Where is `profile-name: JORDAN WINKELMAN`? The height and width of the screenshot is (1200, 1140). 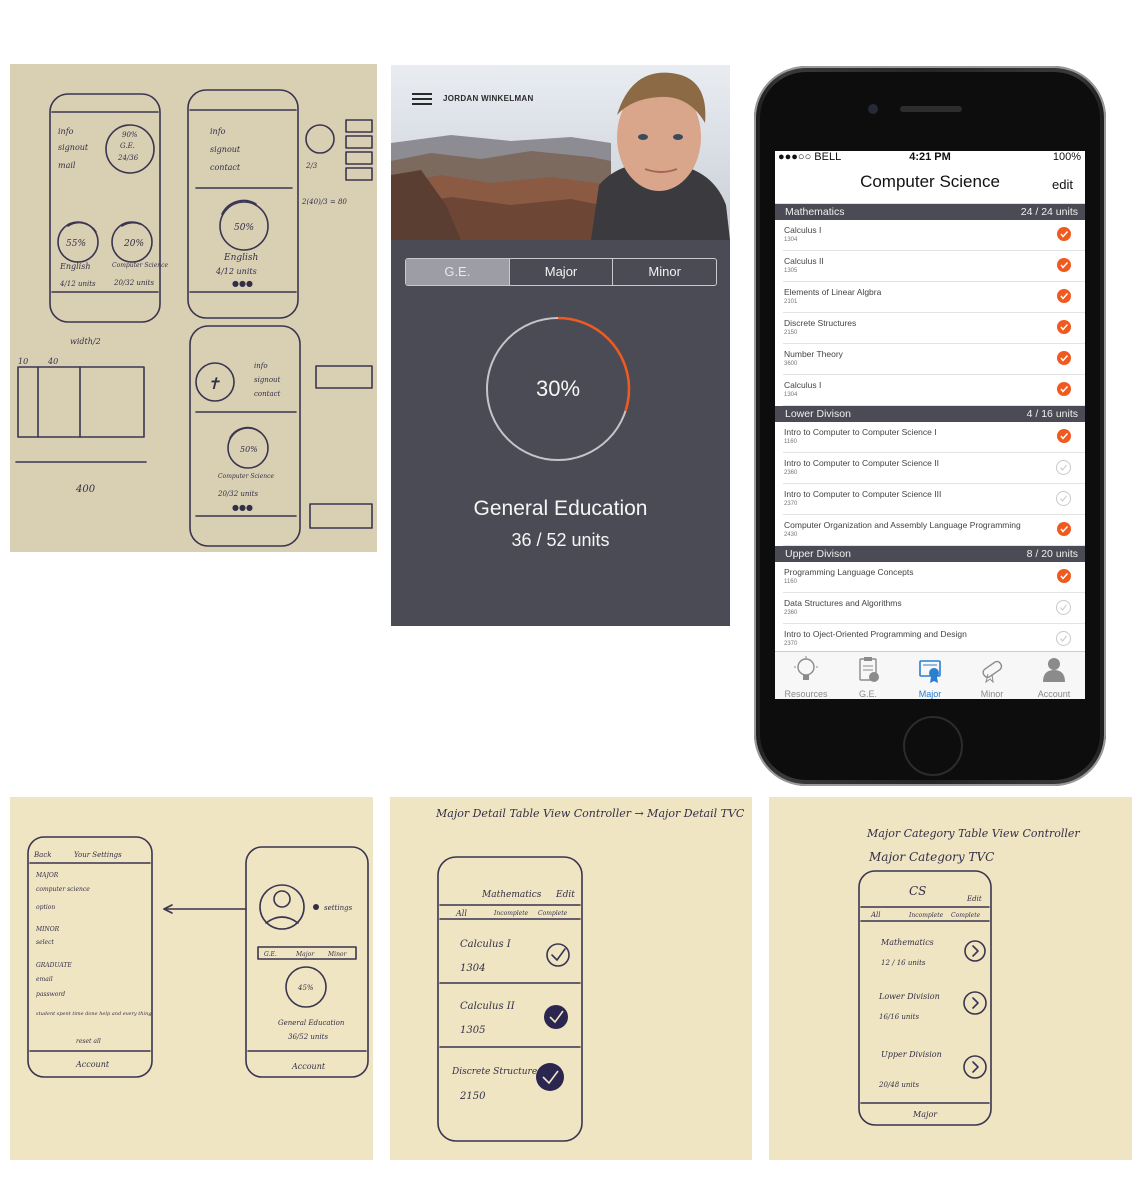 profile-name: JORDAN WINKELMAN is located at coordinates (488, 98).